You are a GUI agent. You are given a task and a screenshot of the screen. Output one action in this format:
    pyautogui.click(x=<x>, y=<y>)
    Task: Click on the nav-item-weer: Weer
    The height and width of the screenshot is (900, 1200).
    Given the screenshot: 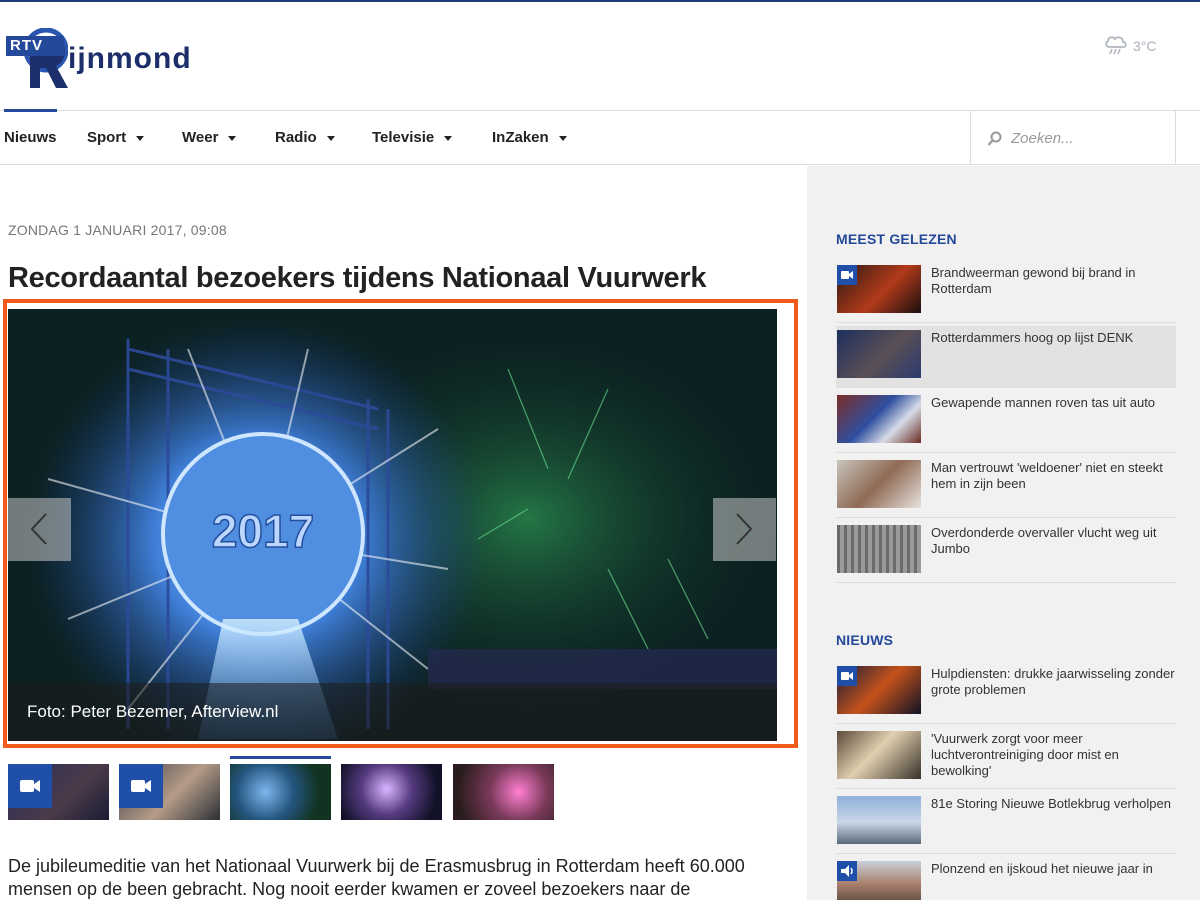 What is the action you would take?
    pyautogui.click(x=209, y=137)
    